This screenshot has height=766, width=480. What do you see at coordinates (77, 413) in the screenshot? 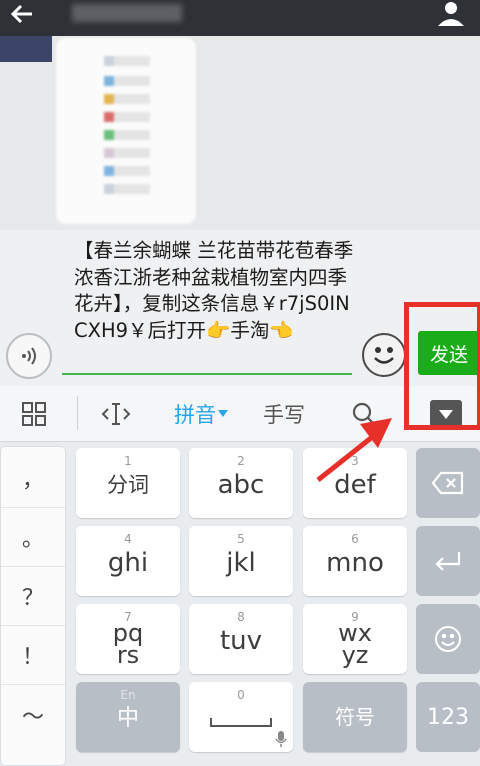
I see `toolbar-divider` at bounding box center [77, 413].